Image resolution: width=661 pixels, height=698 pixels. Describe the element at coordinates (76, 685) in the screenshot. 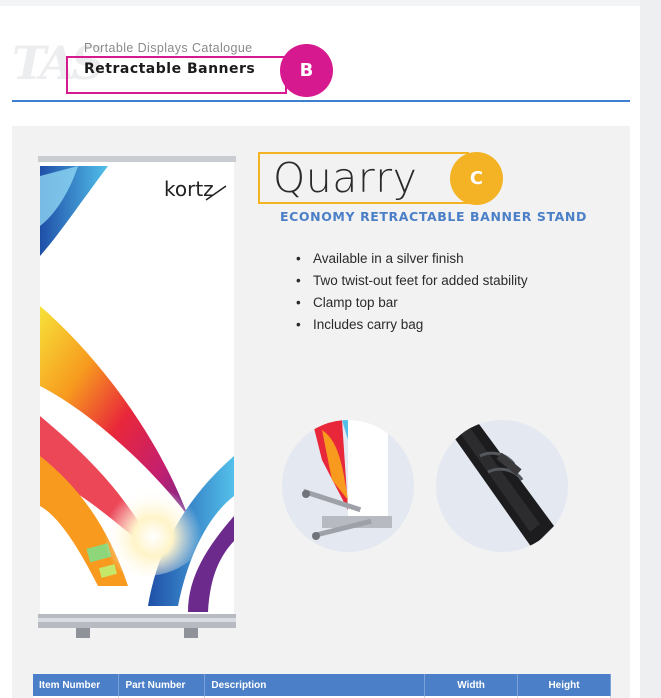

I see `col-item-number: Item Number` at that location.